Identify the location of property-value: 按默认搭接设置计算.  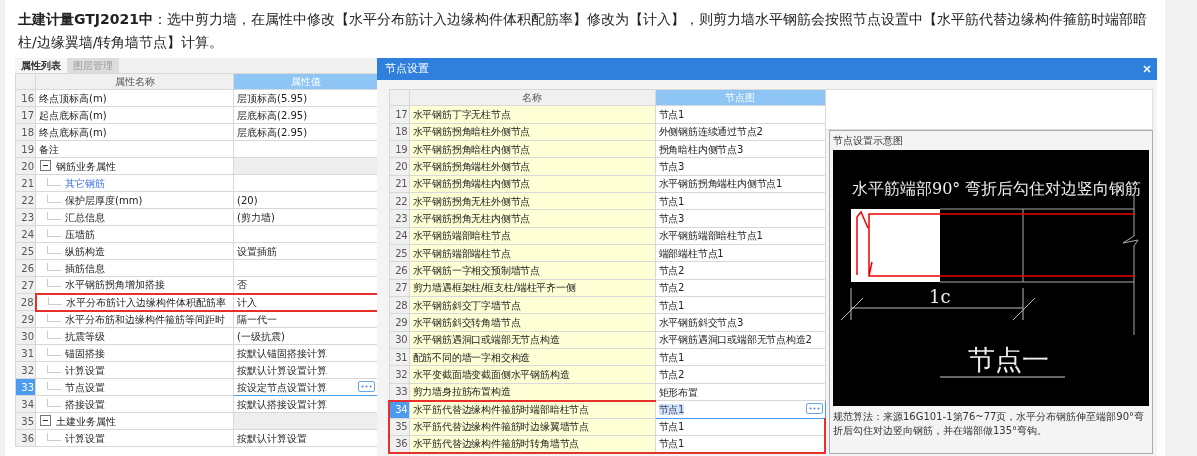
(282, 404).